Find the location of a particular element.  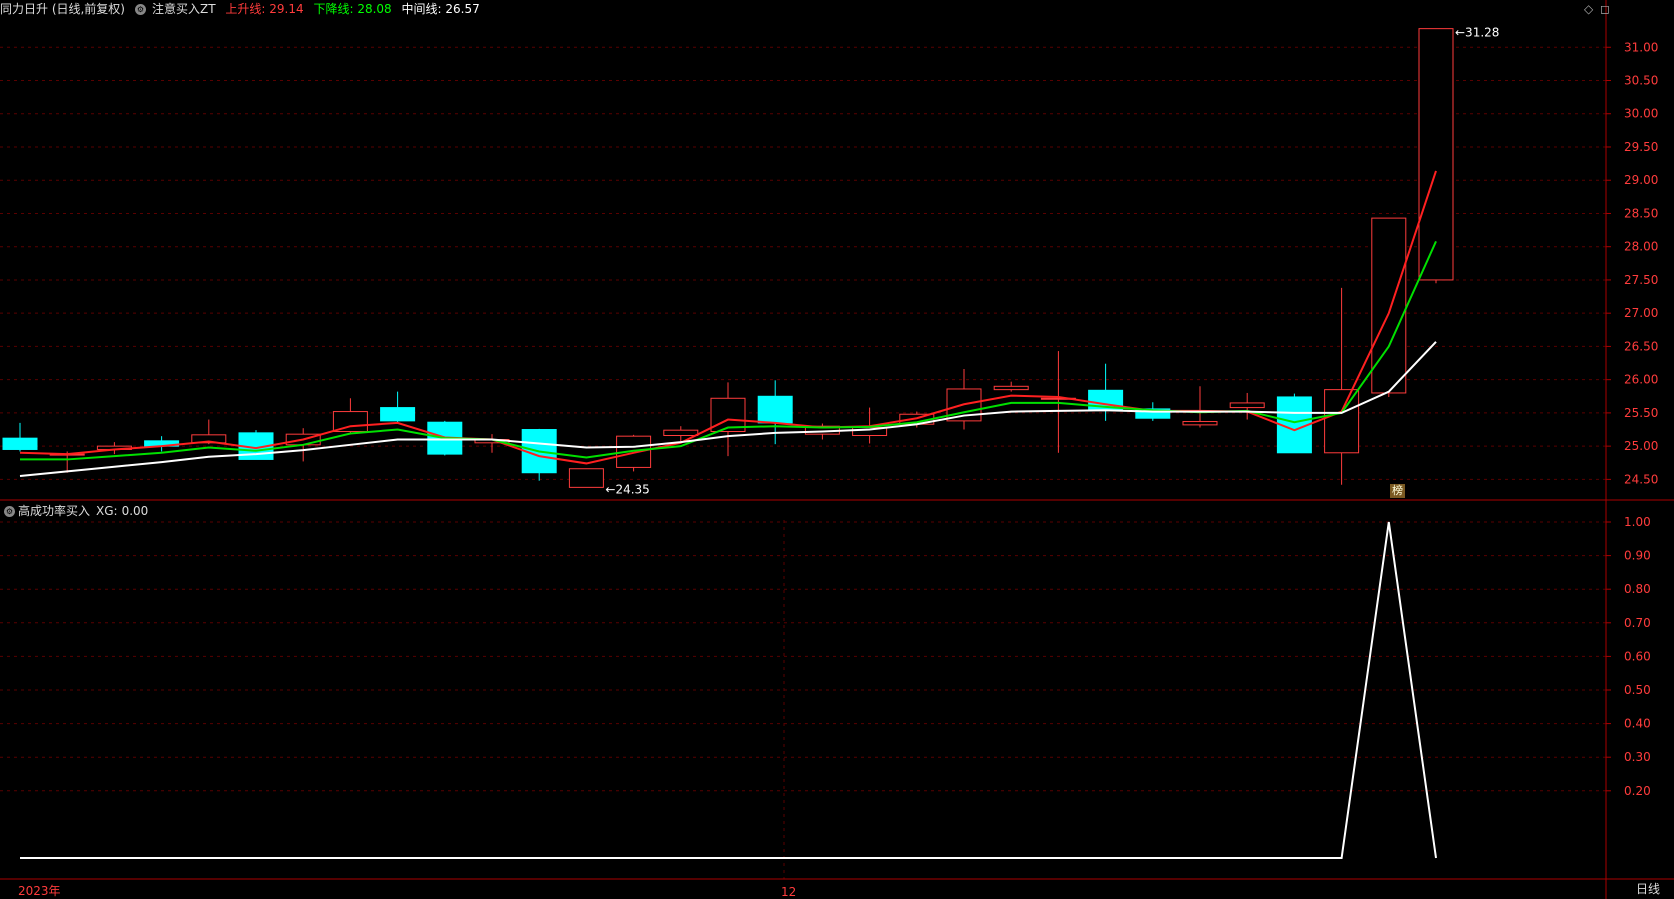

price-tick-label: 25.00 is located at coordinates (1641, 446).